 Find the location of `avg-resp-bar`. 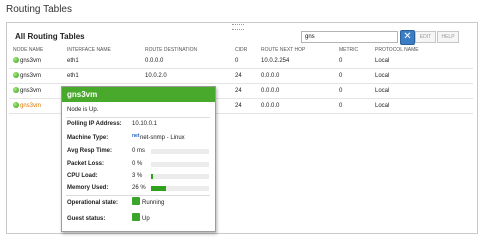

avg-resp-bar is located at coordinates (180, 151).